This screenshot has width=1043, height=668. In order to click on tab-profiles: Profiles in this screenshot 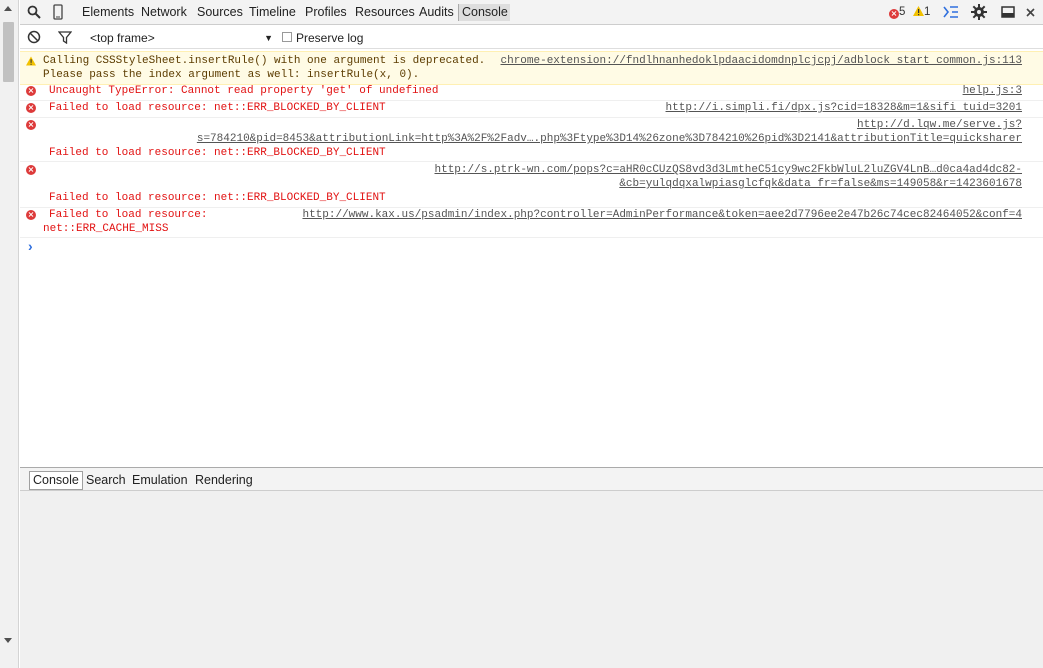, I will do `click(326, 12)`.